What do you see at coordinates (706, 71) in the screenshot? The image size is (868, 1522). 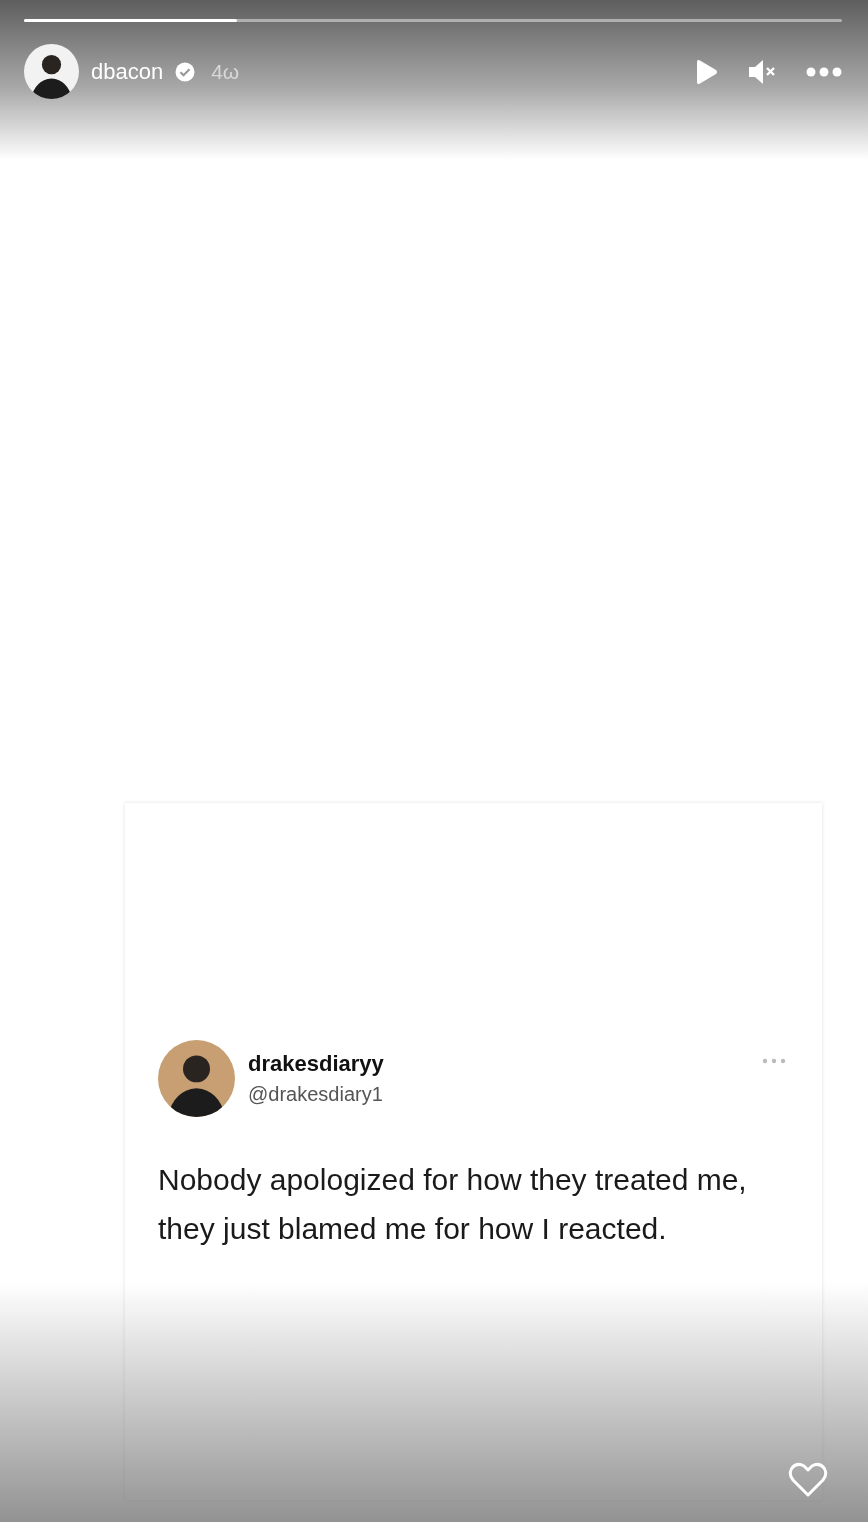 I see `play-icon` at bounding box center [706, 71].